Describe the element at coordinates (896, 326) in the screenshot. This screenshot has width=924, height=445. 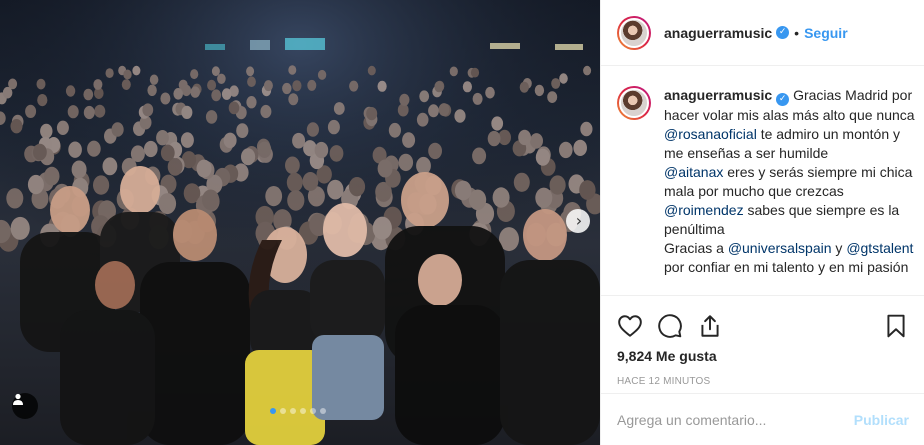
I see `bookmark-icon` at that location.